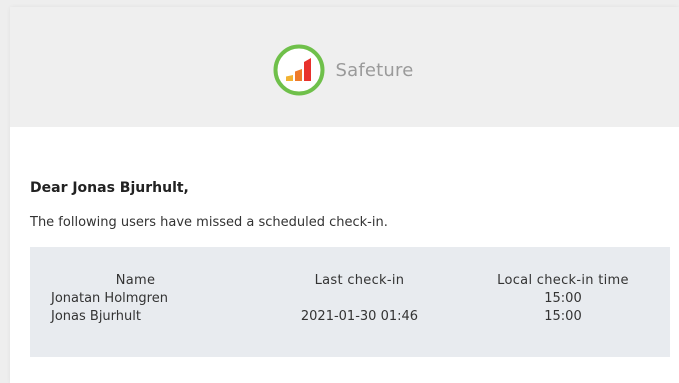  What do you see at coordinates (374, 70) in the screenshot?
I see `brand-name: Safeture` at bounding box center [374, 70].